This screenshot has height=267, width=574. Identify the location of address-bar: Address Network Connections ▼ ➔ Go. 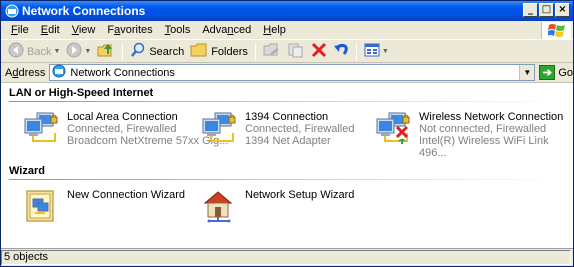
(287, 73).